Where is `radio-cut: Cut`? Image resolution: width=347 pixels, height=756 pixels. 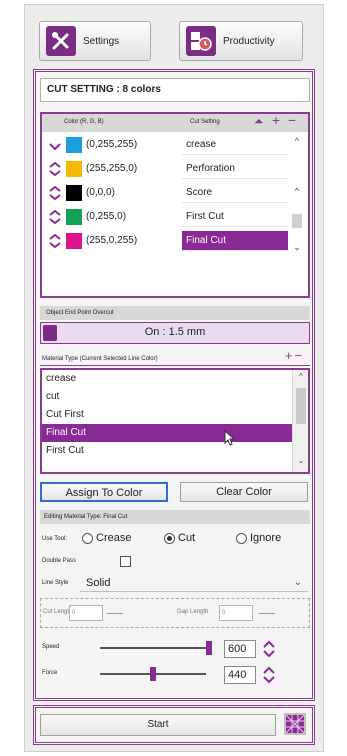
radio-cut: Cut is located at coordinates (179, 538).